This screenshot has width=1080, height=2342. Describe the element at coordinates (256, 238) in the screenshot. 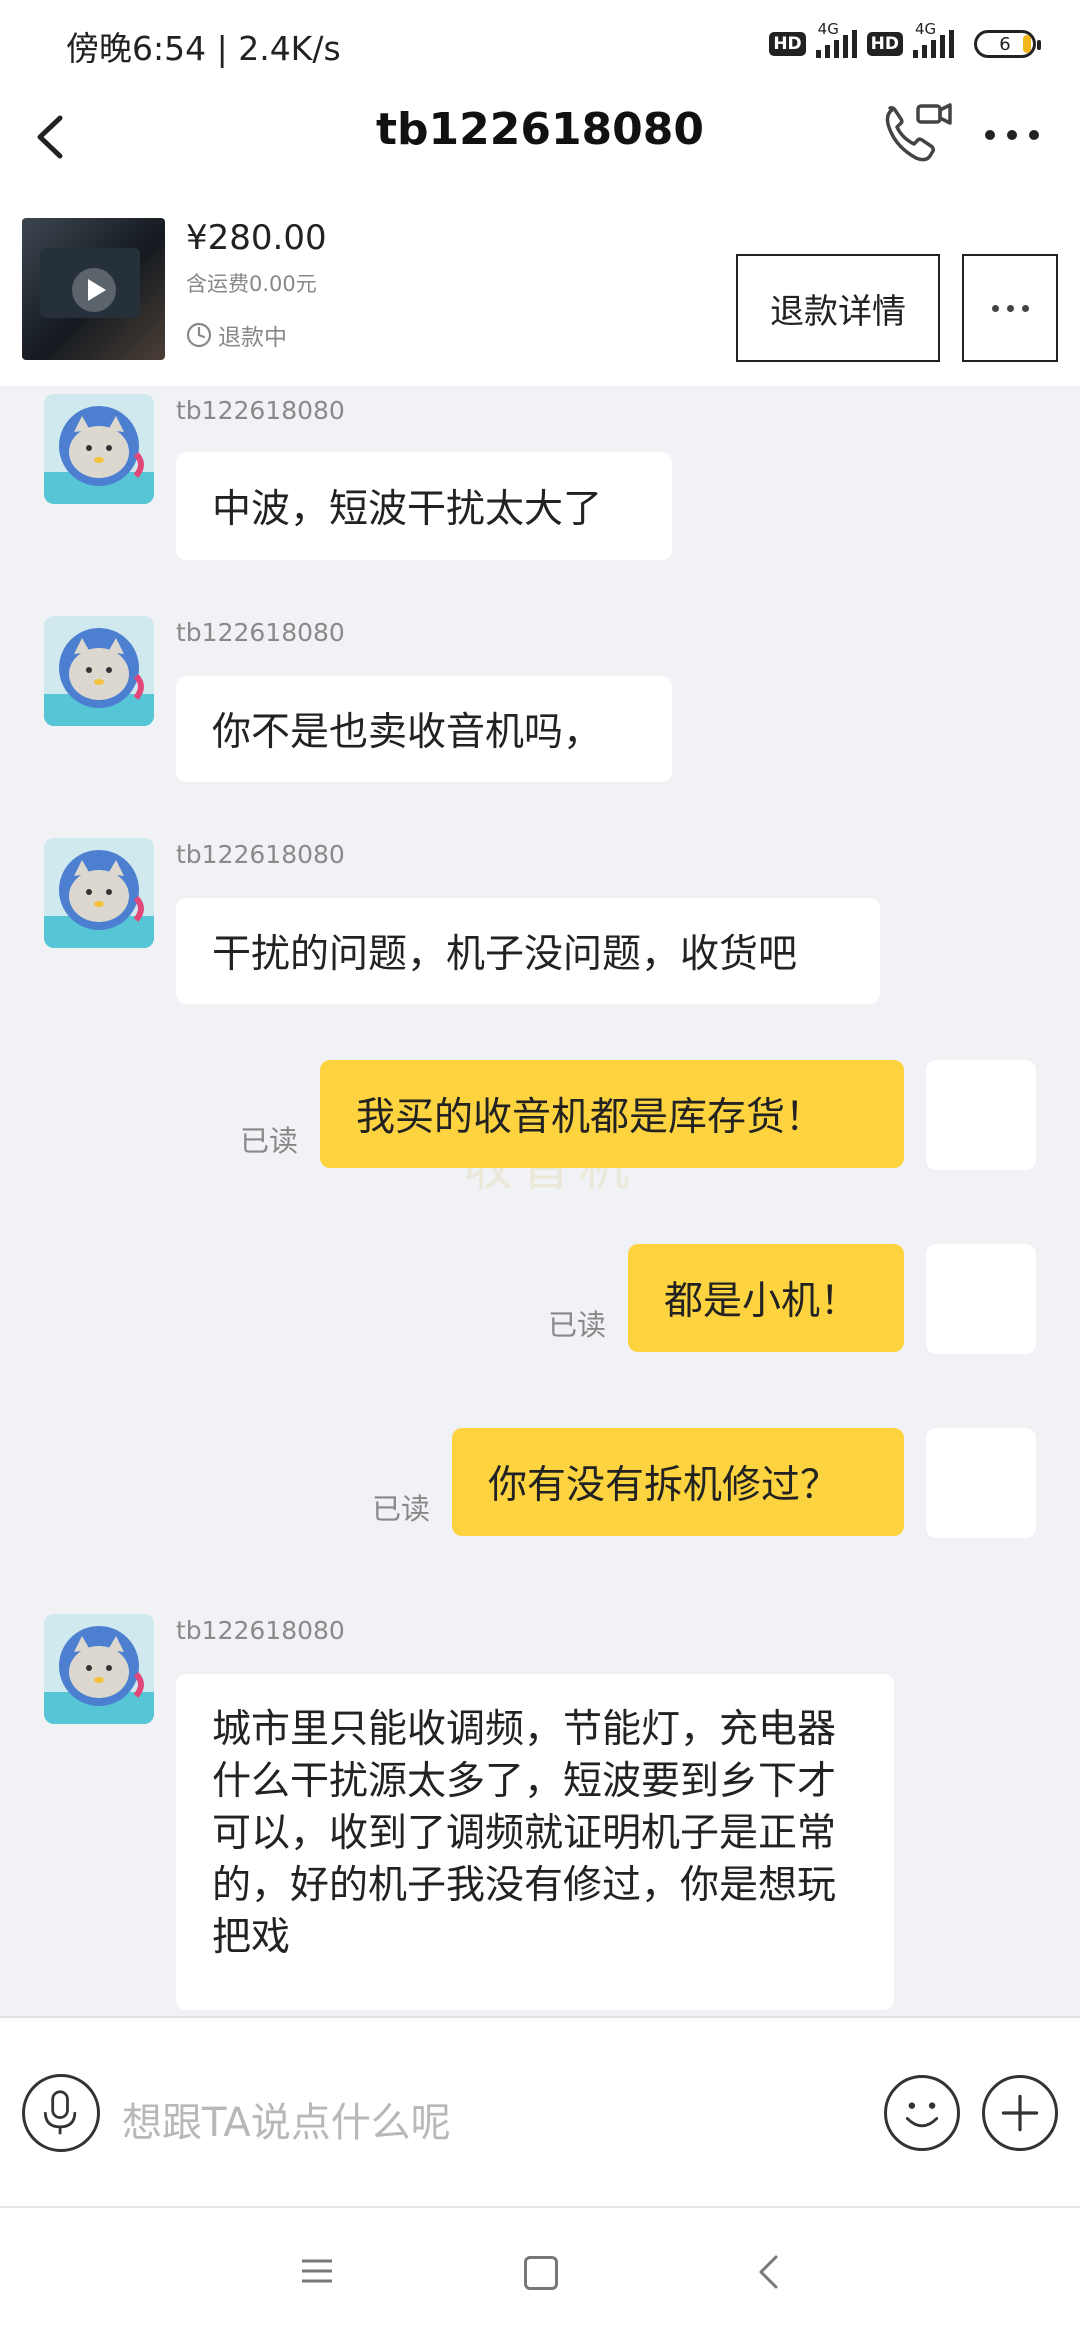

I see `product-price: ¥280.00` at that location.